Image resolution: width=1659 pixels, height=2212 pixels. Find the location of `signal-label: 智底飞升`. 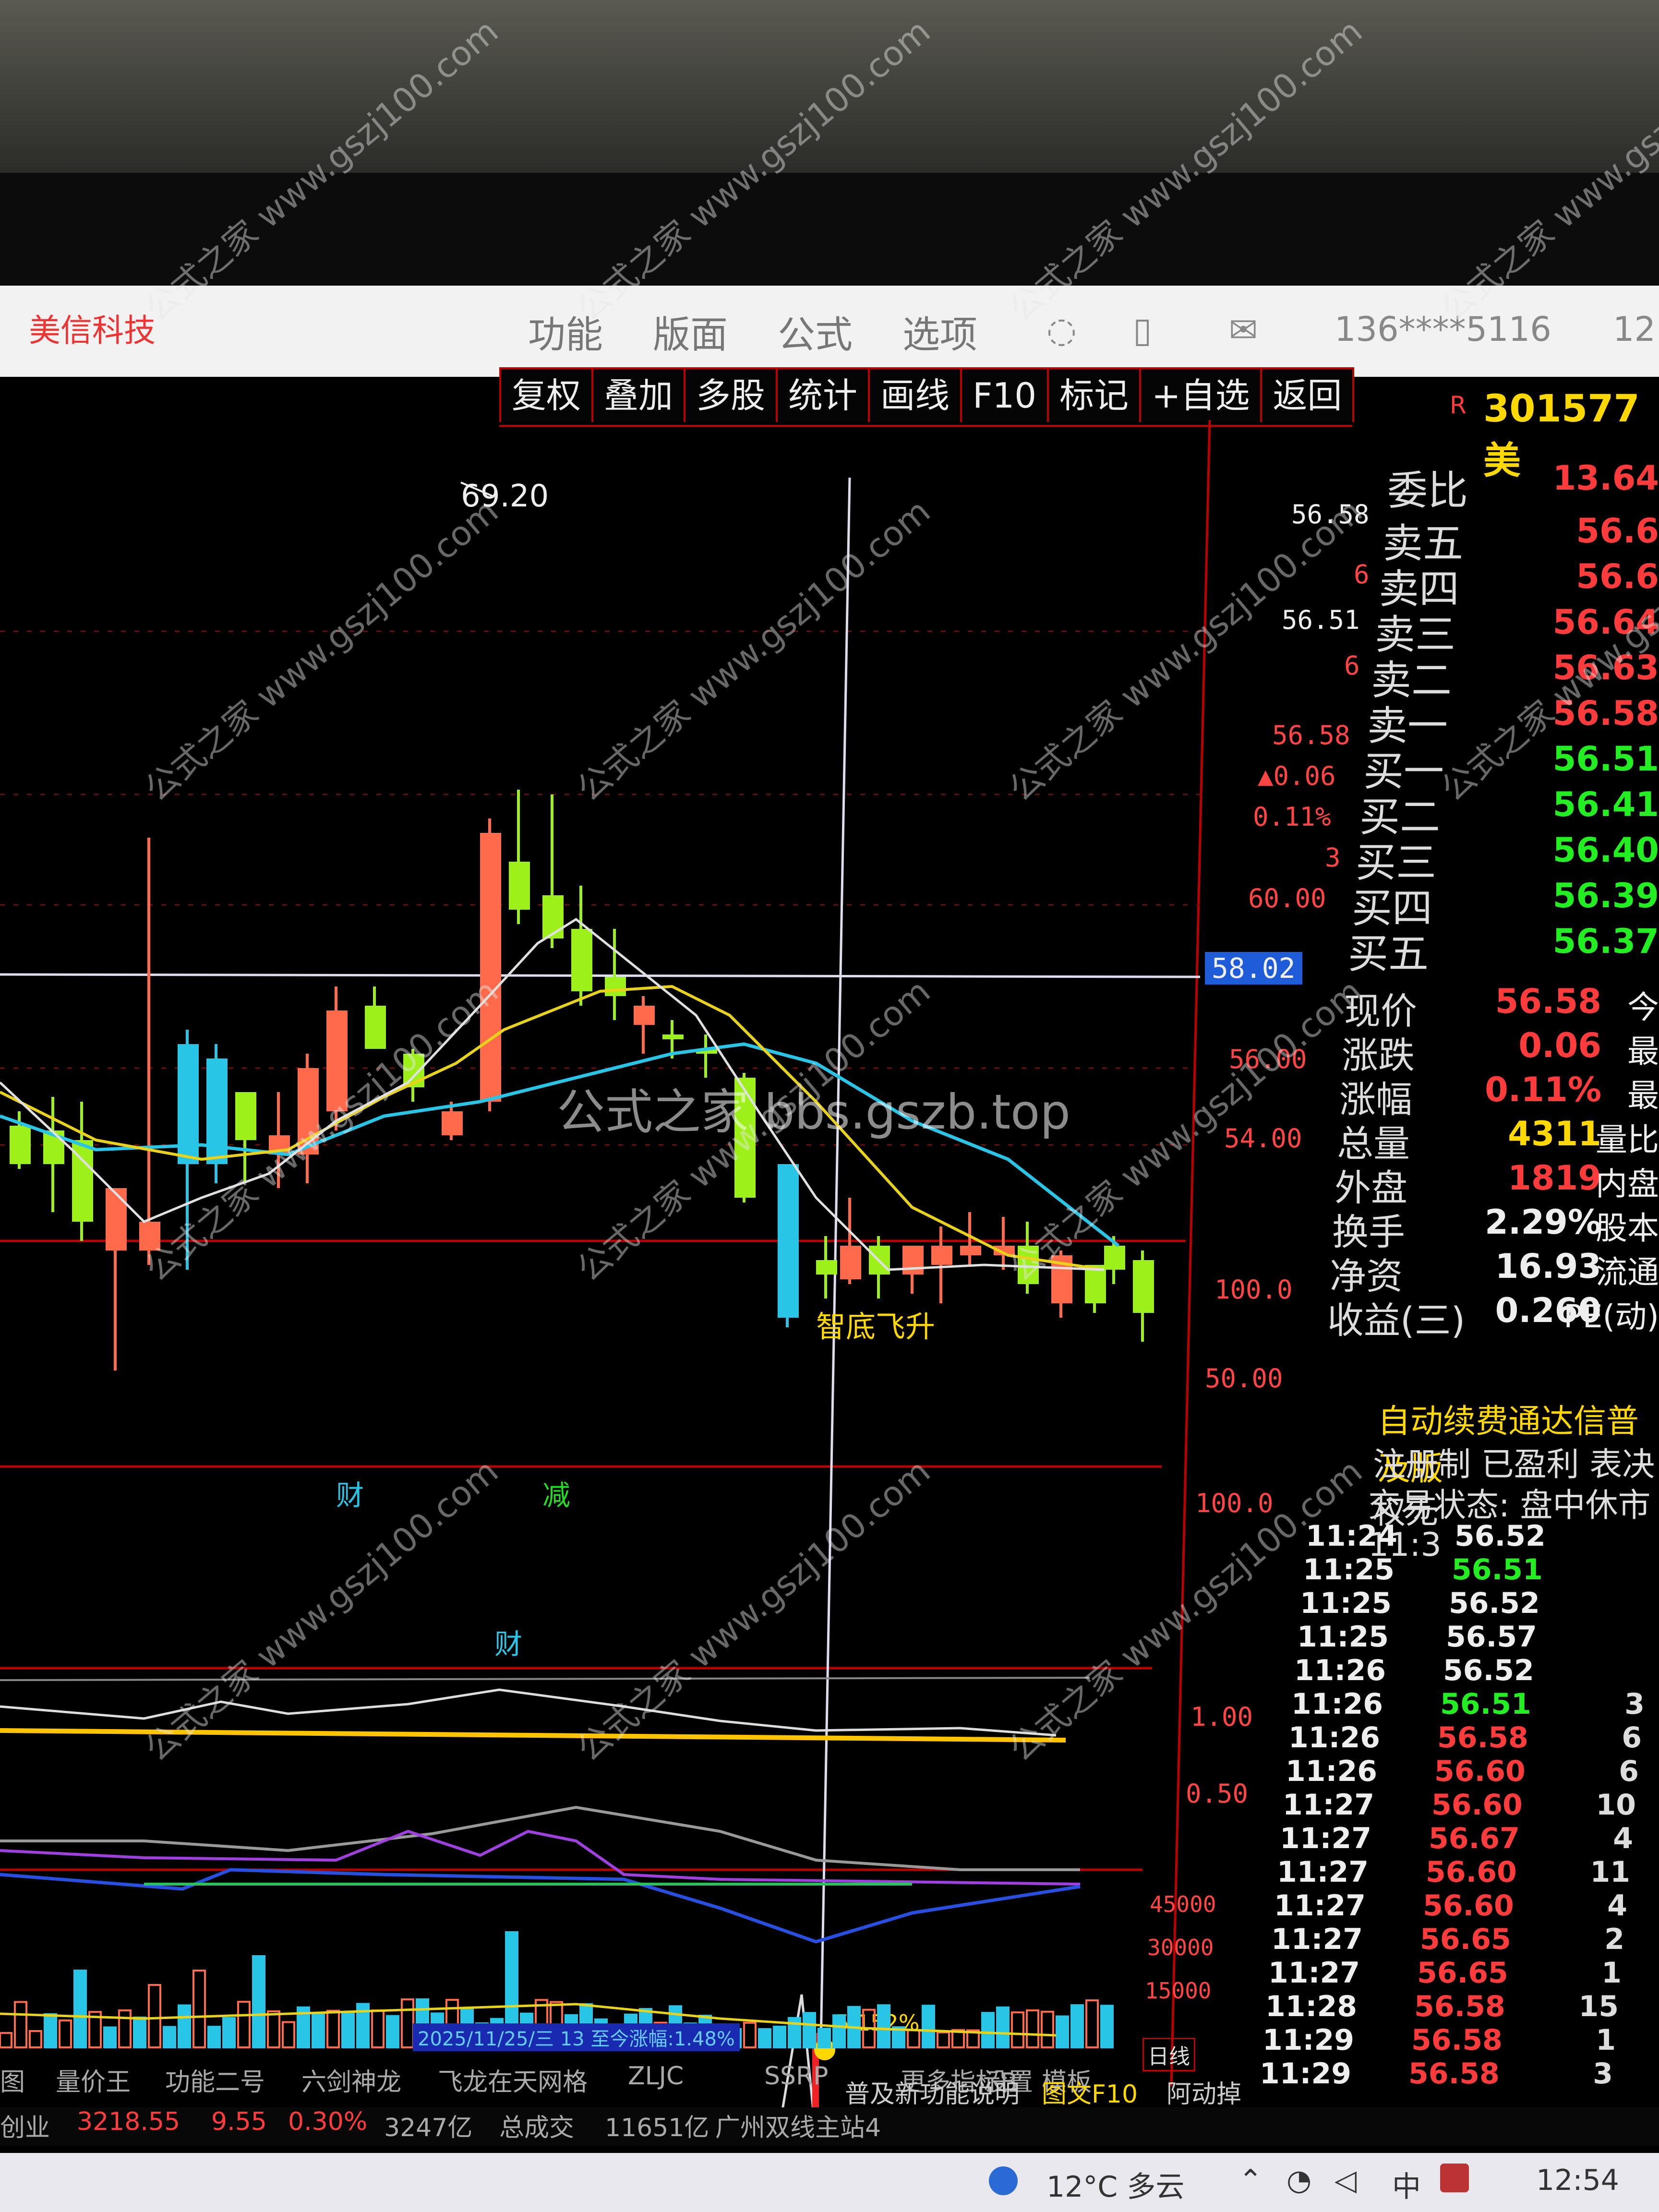

signal-label: 智底飞升 is located at coordinates (875, 1326).